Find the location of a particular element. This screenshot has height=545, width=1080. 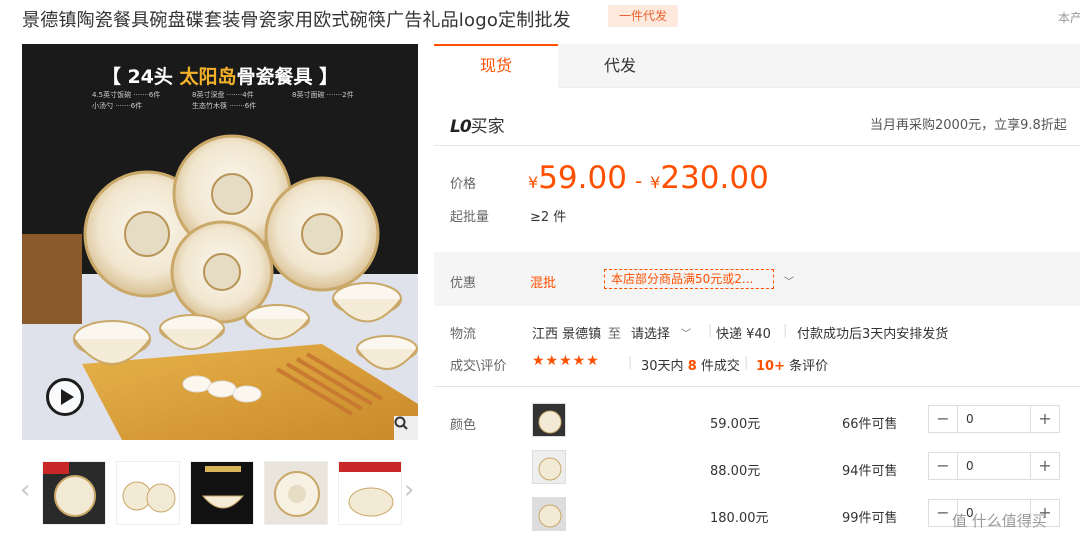

title-bar: 景德镇陶瓷餐具碗盘碟套装骨瓷家用欧式碗筷广告礼品logo定制批发 一件代发 本产 is located at coordinates (540, 18).